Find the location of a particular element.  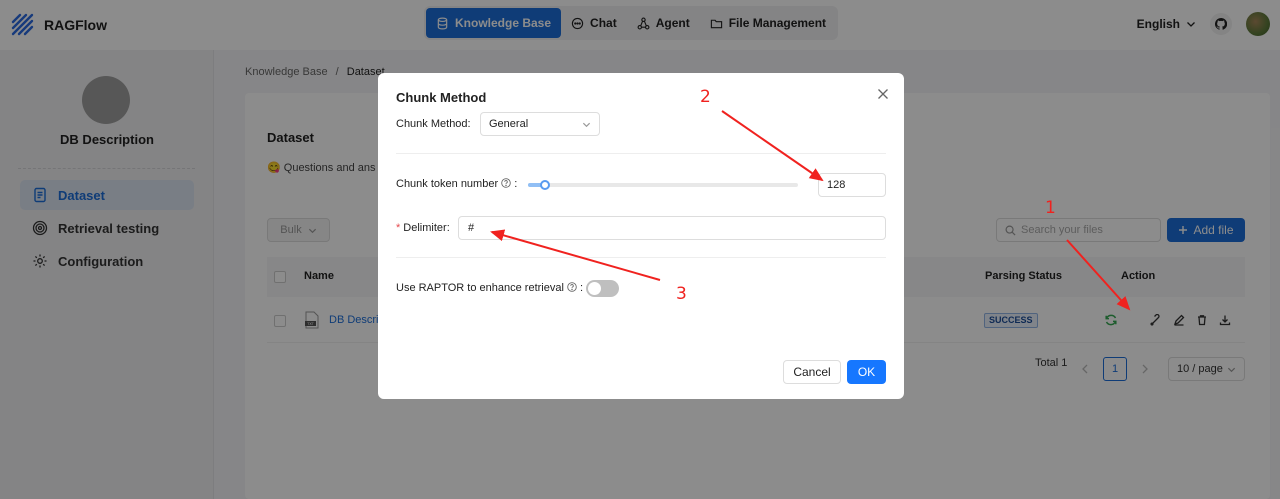

chunk-token-slider-track is located at coordinates (663, 185).